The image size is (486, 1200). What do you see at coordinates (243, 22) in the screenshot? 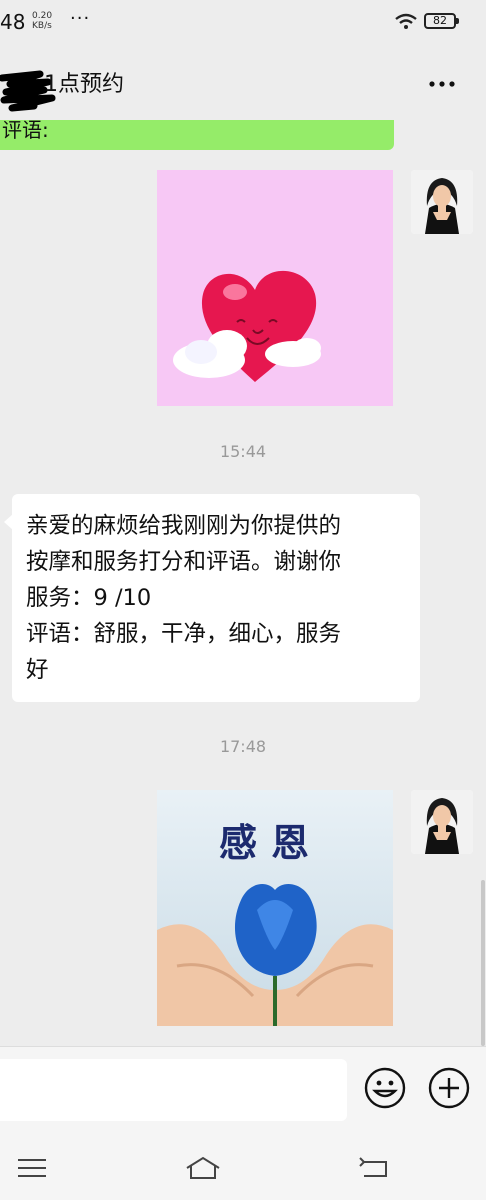
I see `status-bar: 48 0.20 KB/s ··· 82` at bounding box center [243, 22].